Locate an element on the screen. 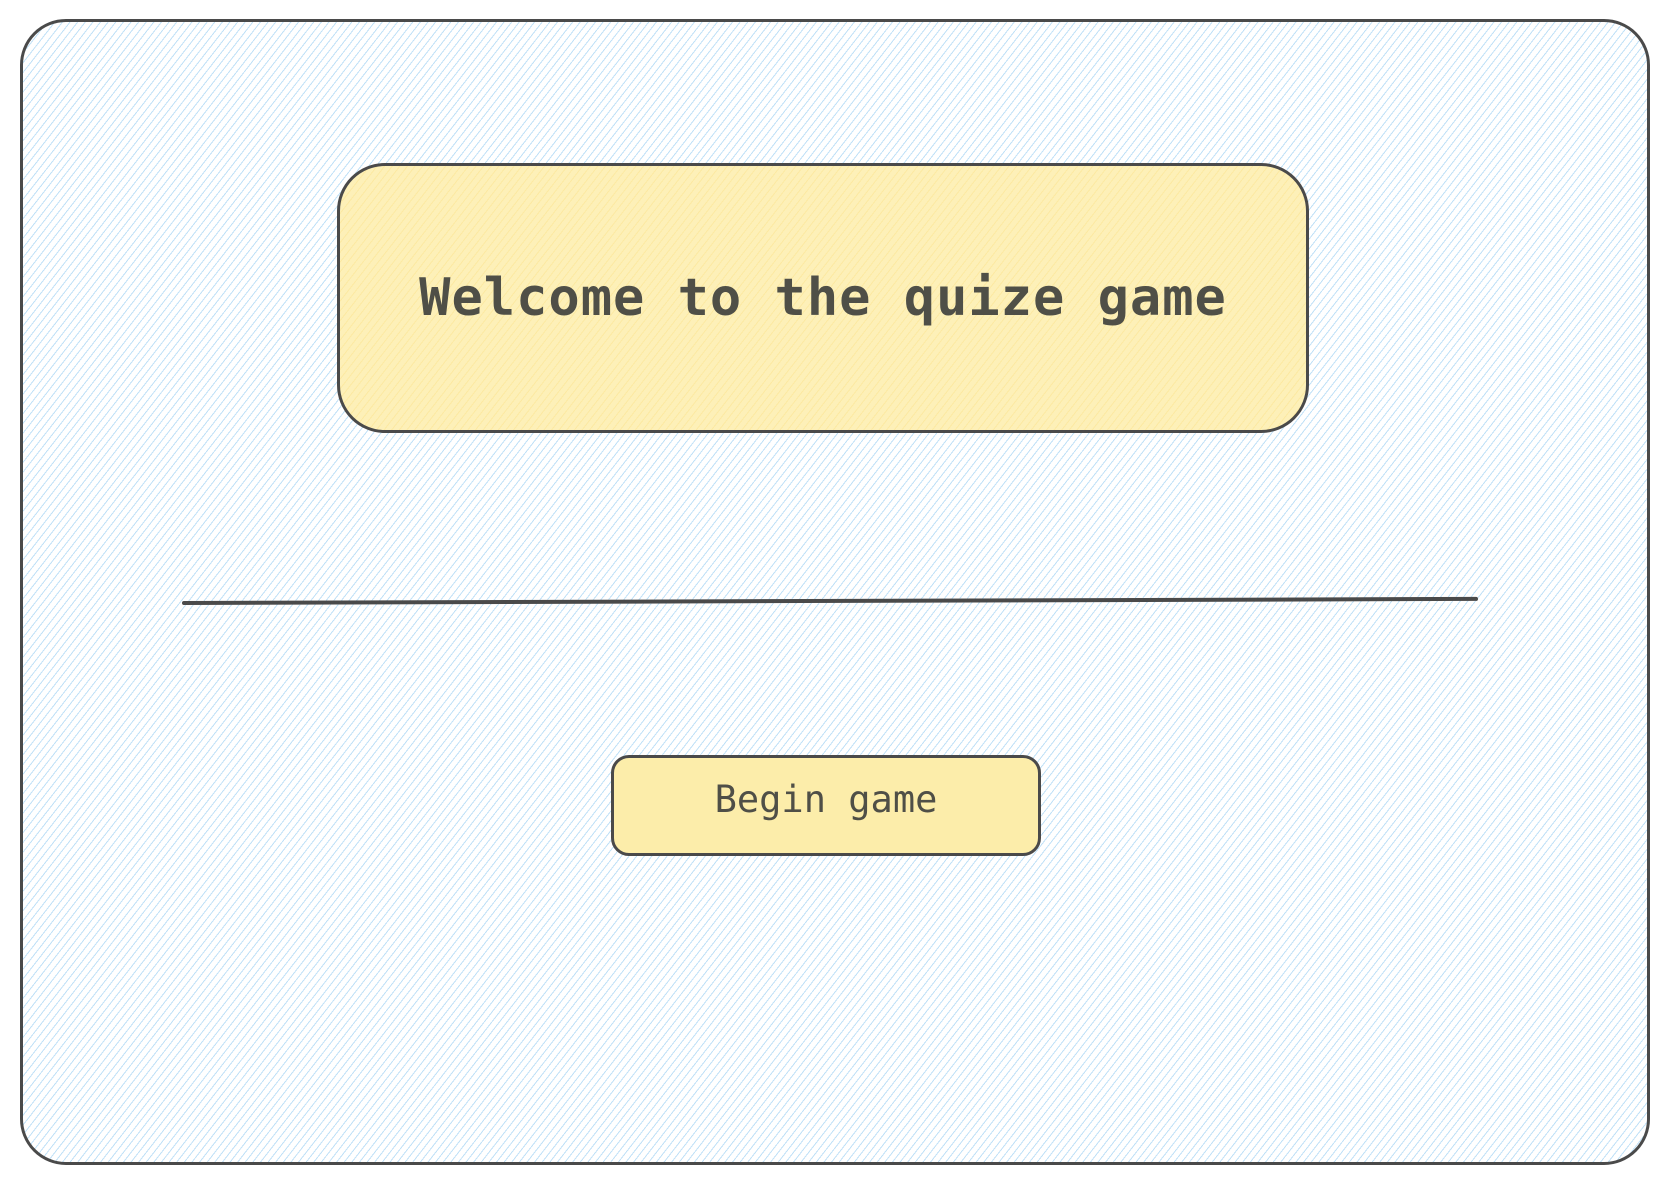 Image resolution: width=1673 pixels, height=1184 pixels. welcome-title: Welcome to the quize game is located at coordinates (823, 298).